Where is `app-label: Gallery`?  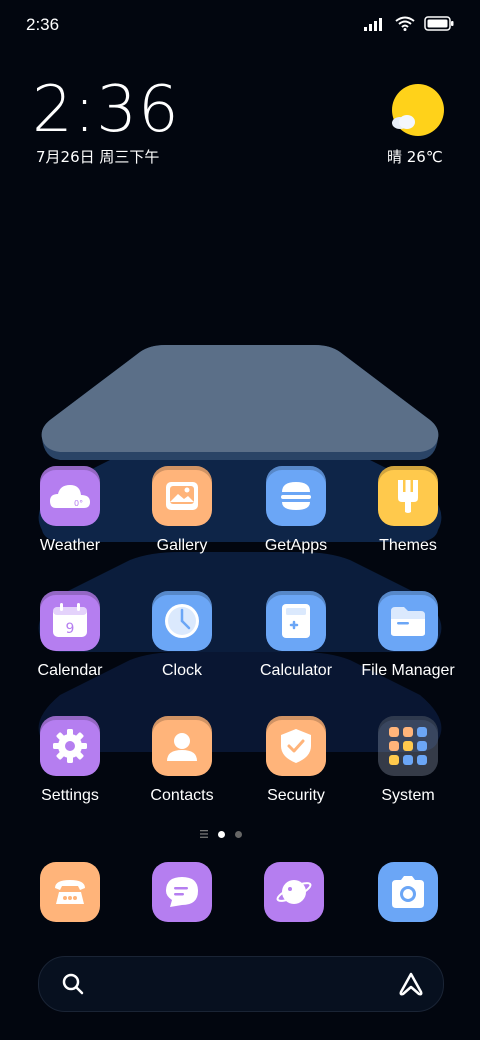 app-label: Gallery is located at coordinates (182, 545).